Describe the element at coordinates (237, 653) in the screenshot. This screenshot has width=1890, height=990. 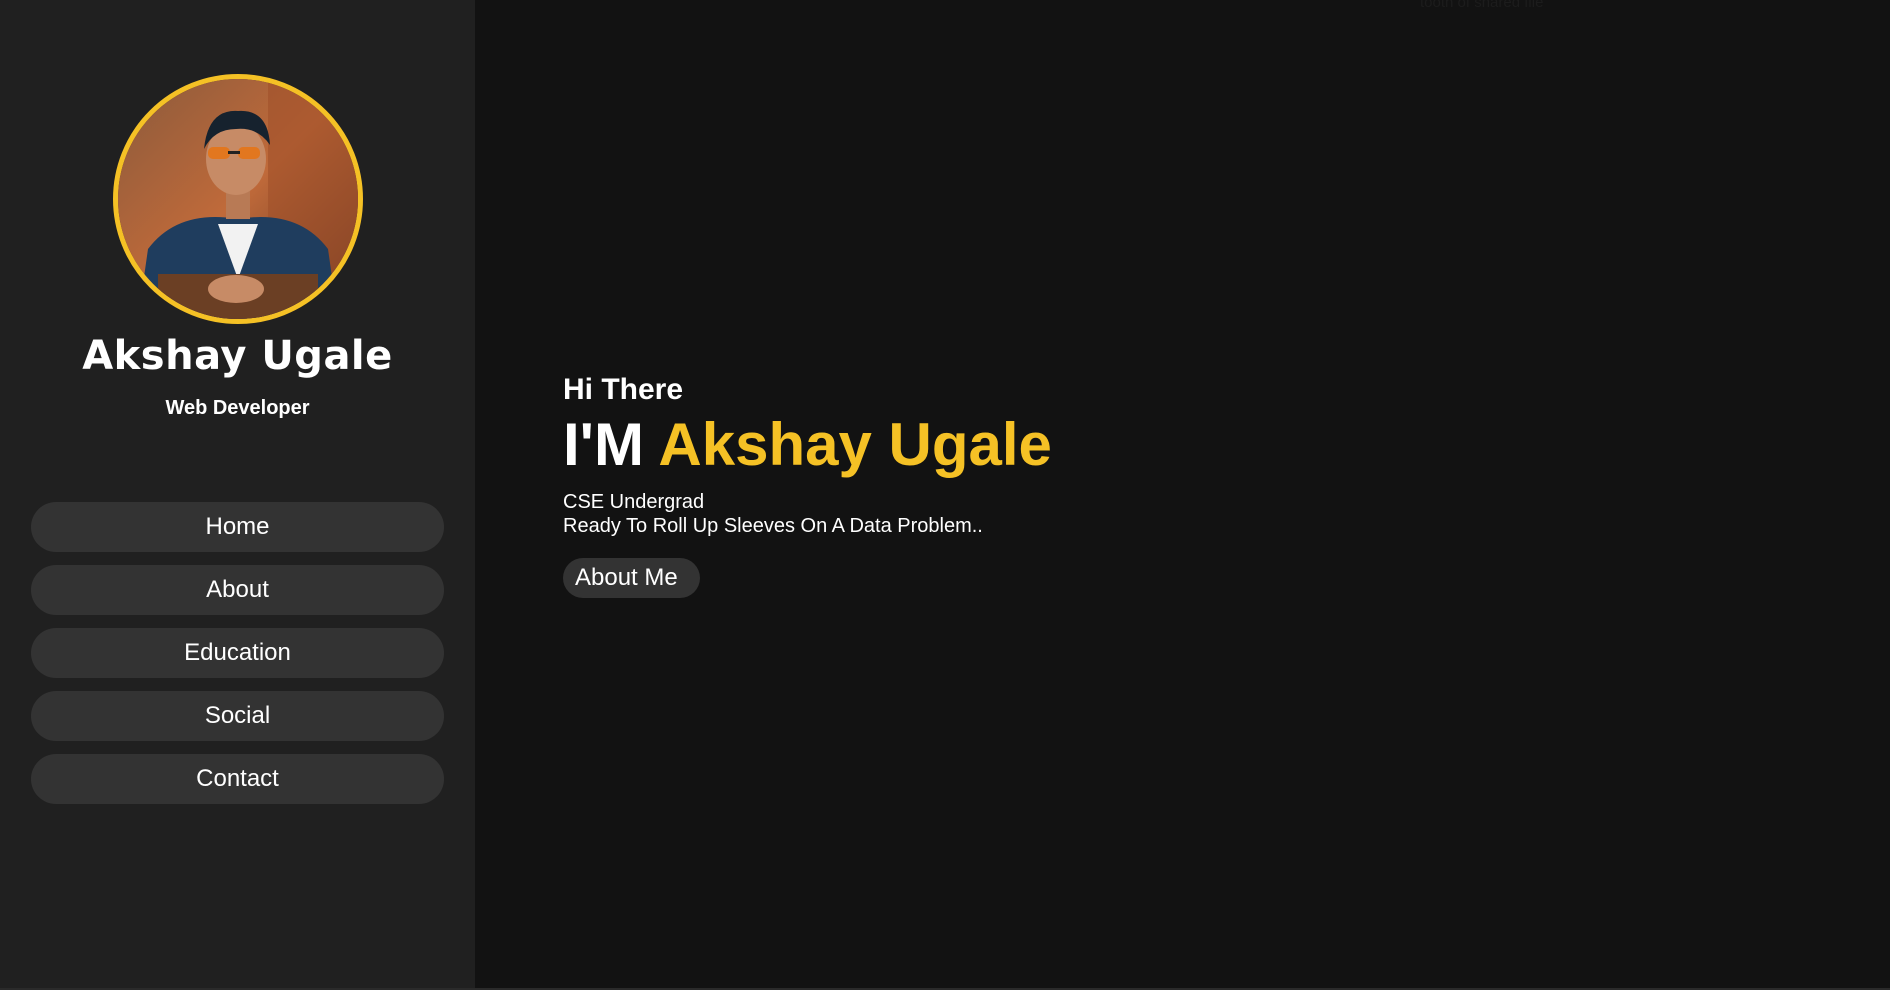
I see `nav-item-education: Education` at that location.